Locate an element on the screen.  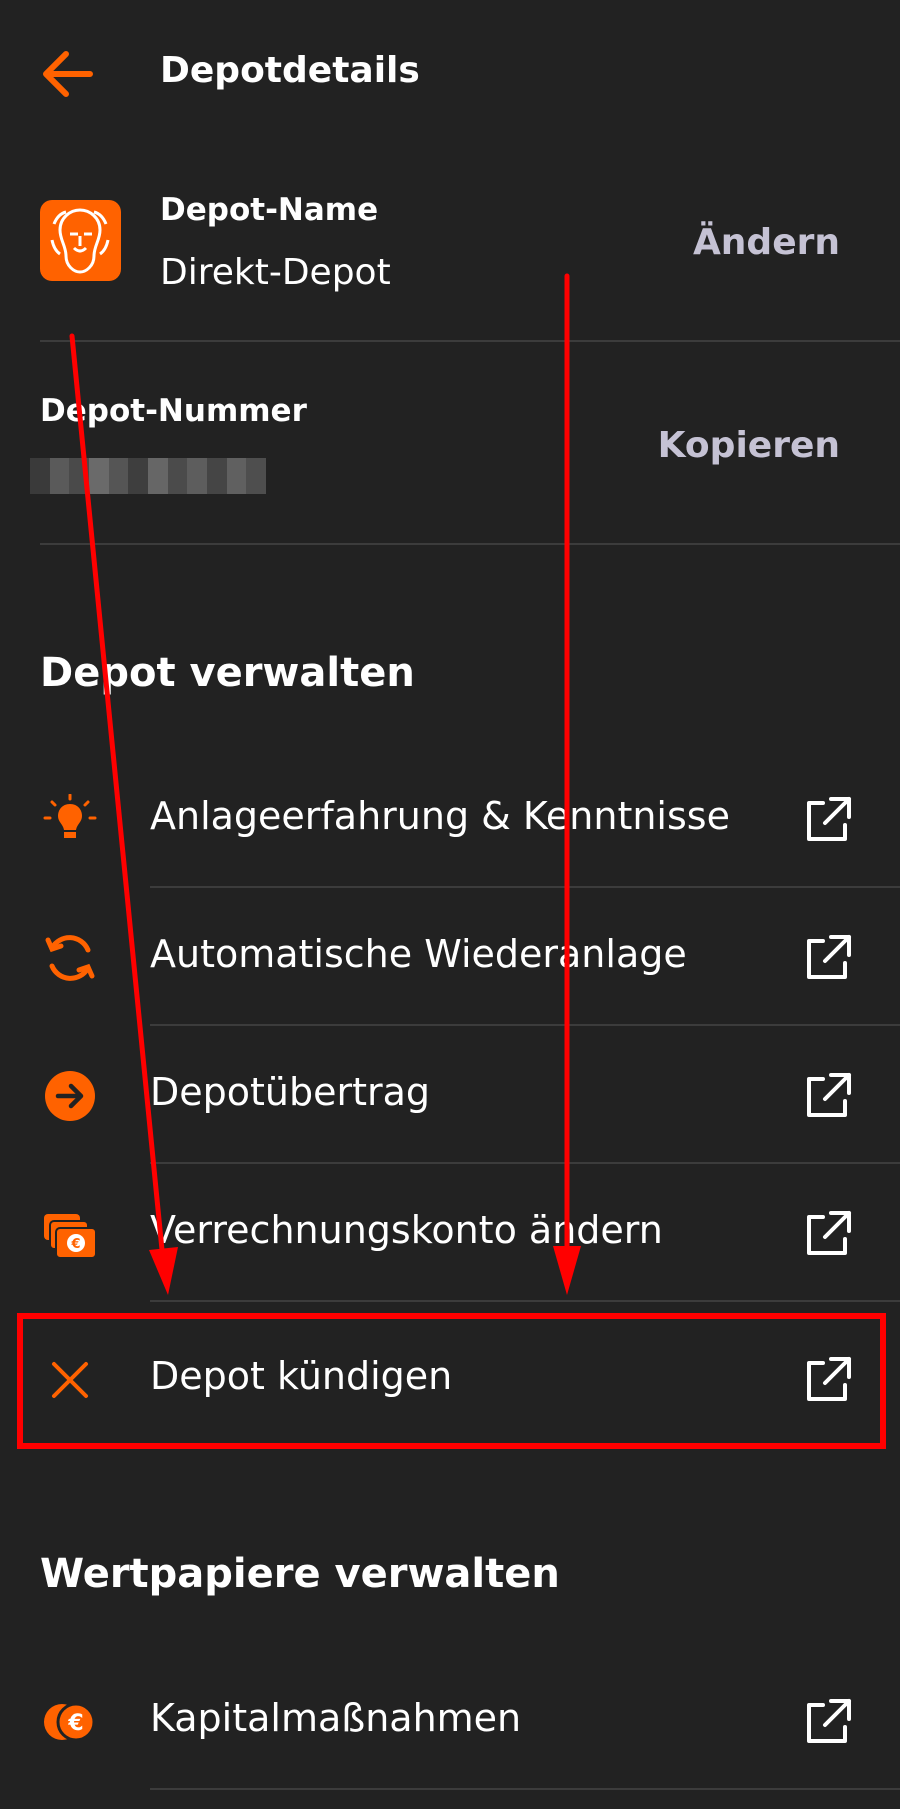
arrow-right-circle-icon is located at coordinates (70, 1096).